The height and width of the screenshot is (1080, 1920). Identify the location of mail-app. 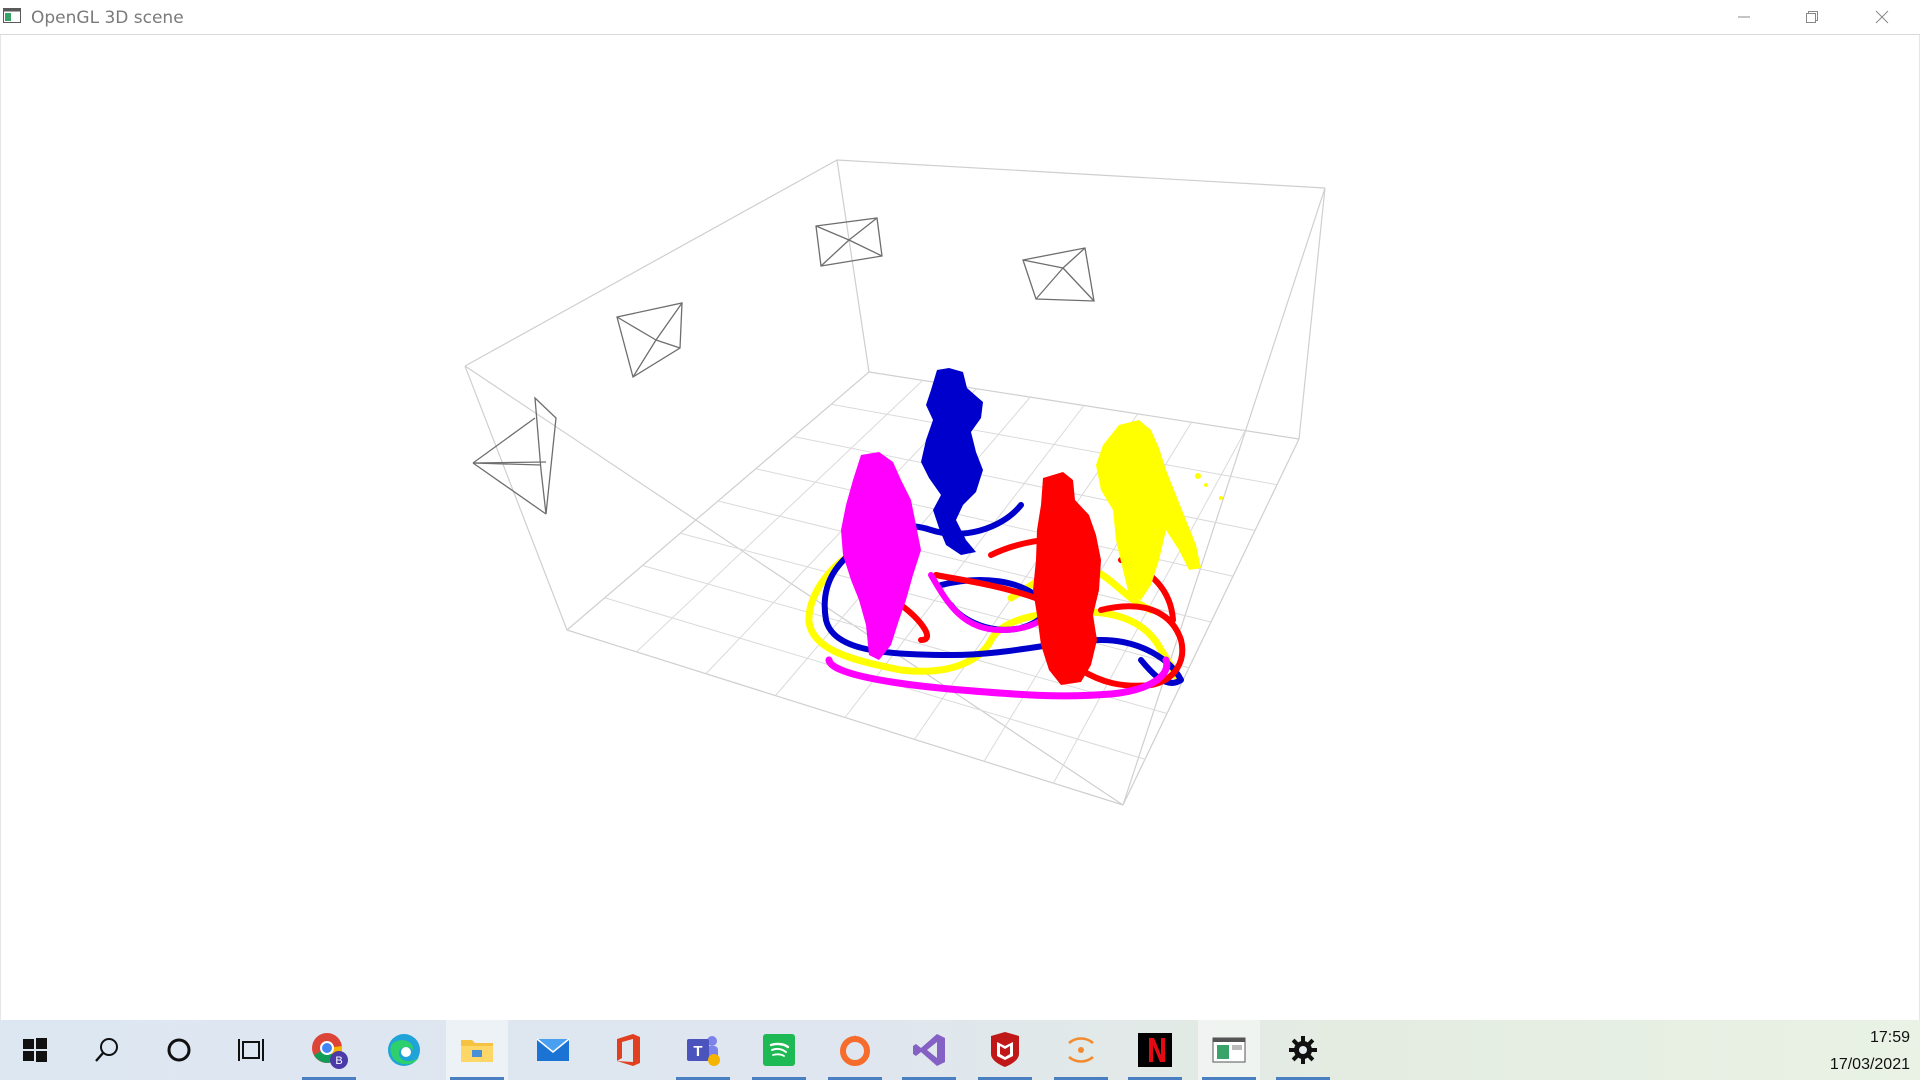
(553, 1050).